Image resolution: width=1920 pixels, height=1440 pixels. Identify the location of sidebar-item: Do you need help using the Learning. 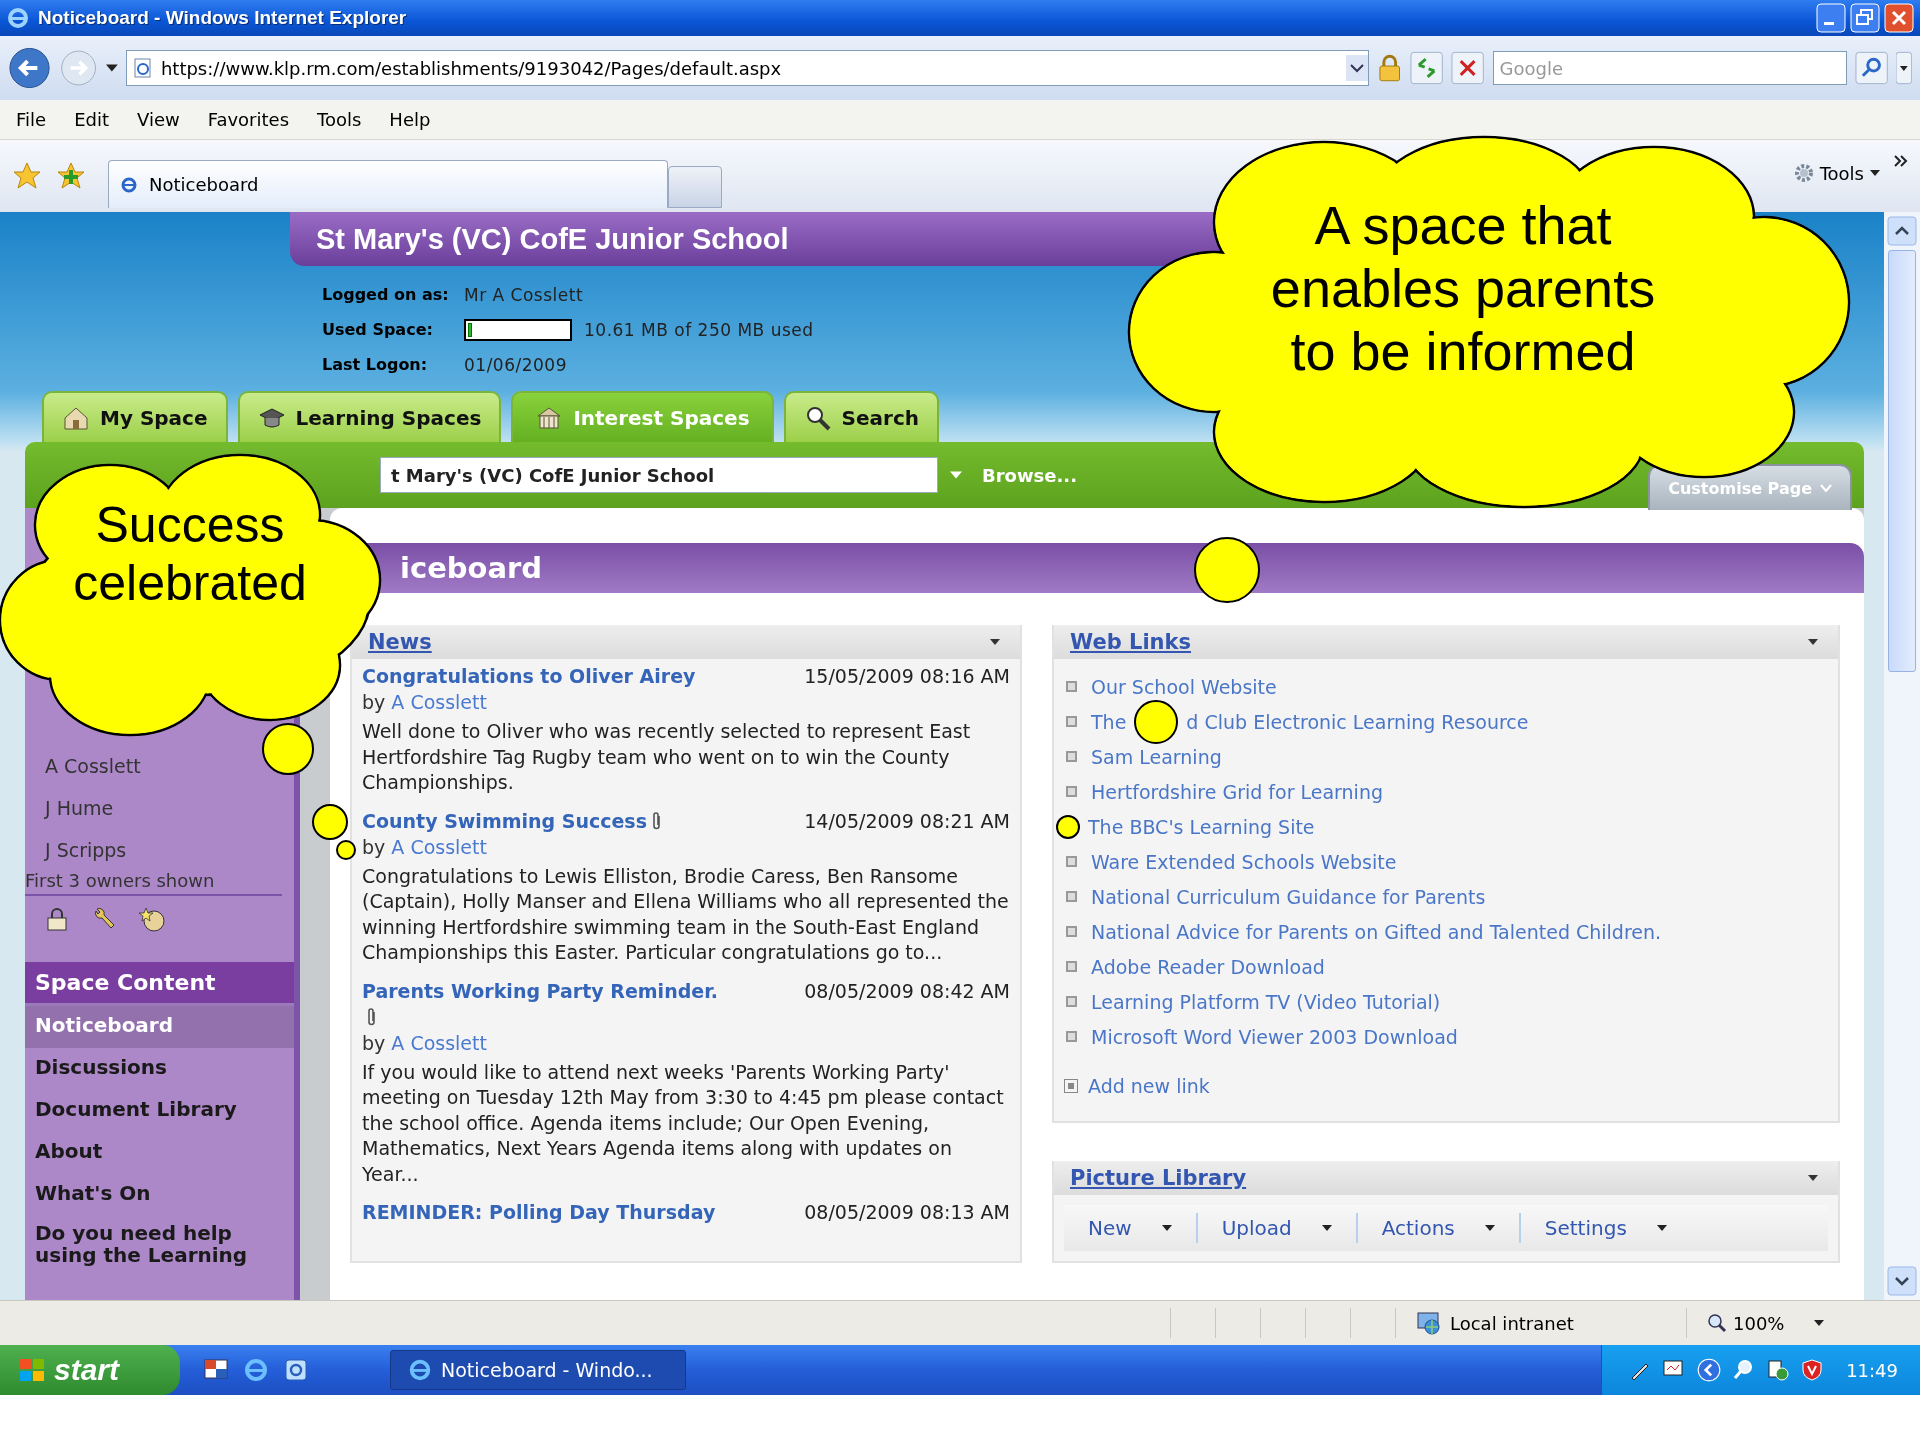
(159, 1244).